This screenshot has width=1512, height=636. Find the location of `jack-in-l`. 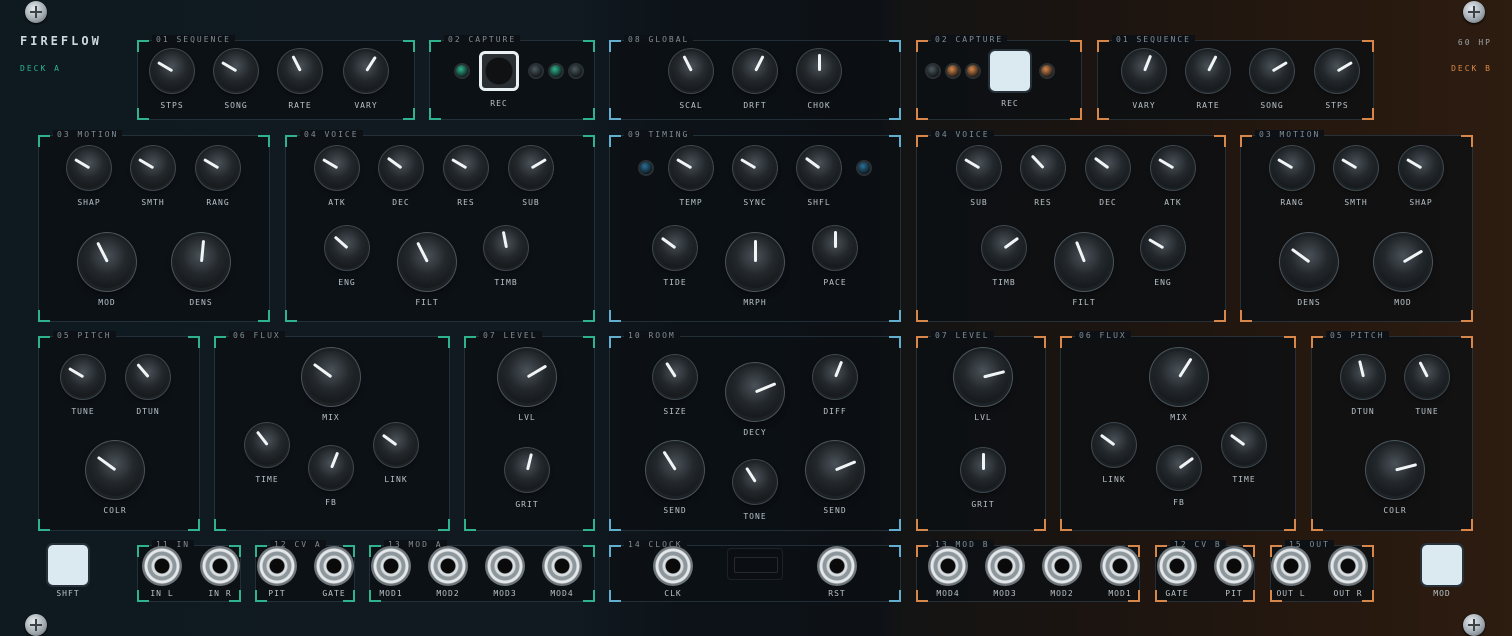

jack-in-l is located at coordinates (162, 566).